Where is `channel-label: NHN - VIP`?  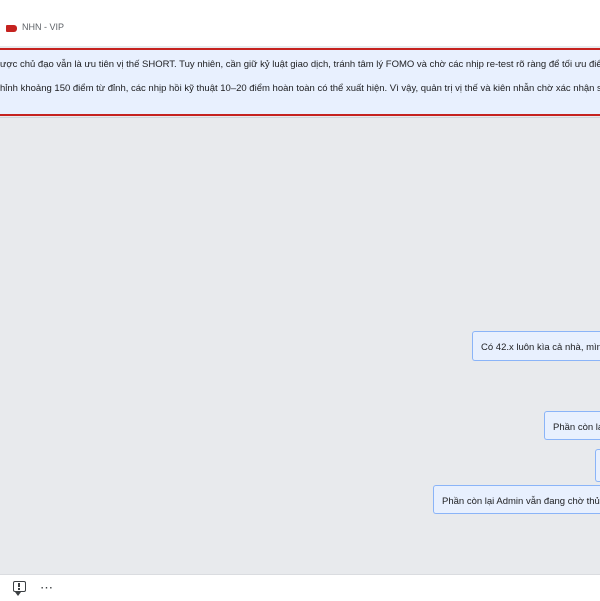
channel-label: NHN - VIP is located at coordinates (43, 27).